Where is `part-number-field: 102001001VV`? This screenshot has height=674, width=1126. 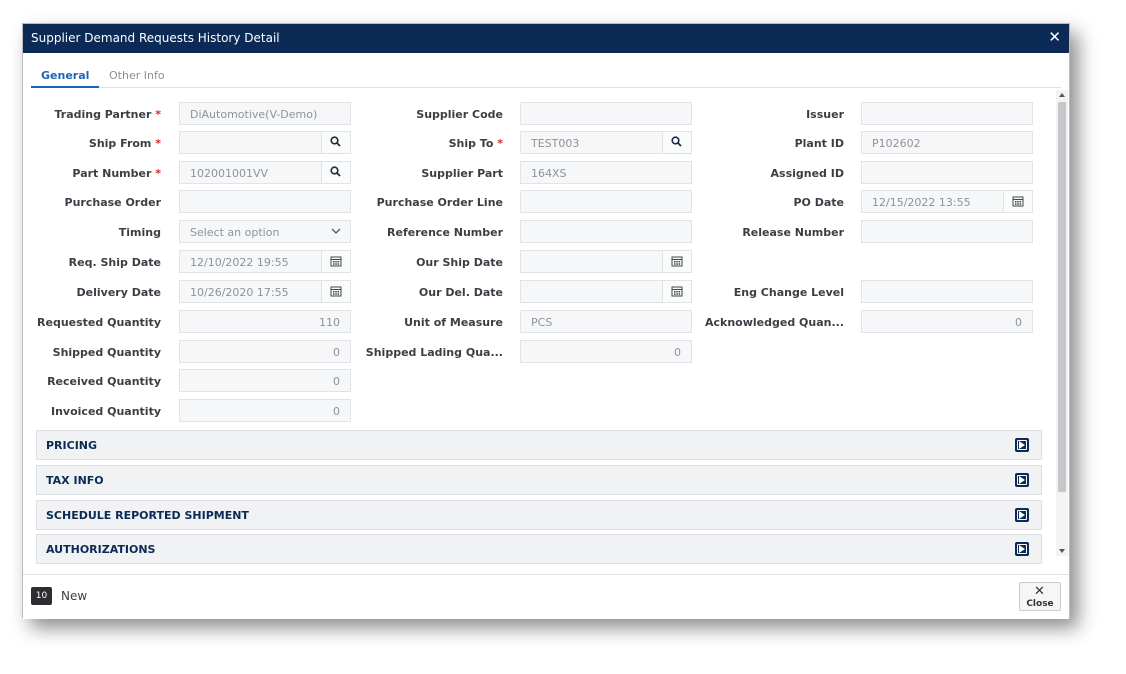 part-number-field: 102001001VV is located at coordinates (265, 172).